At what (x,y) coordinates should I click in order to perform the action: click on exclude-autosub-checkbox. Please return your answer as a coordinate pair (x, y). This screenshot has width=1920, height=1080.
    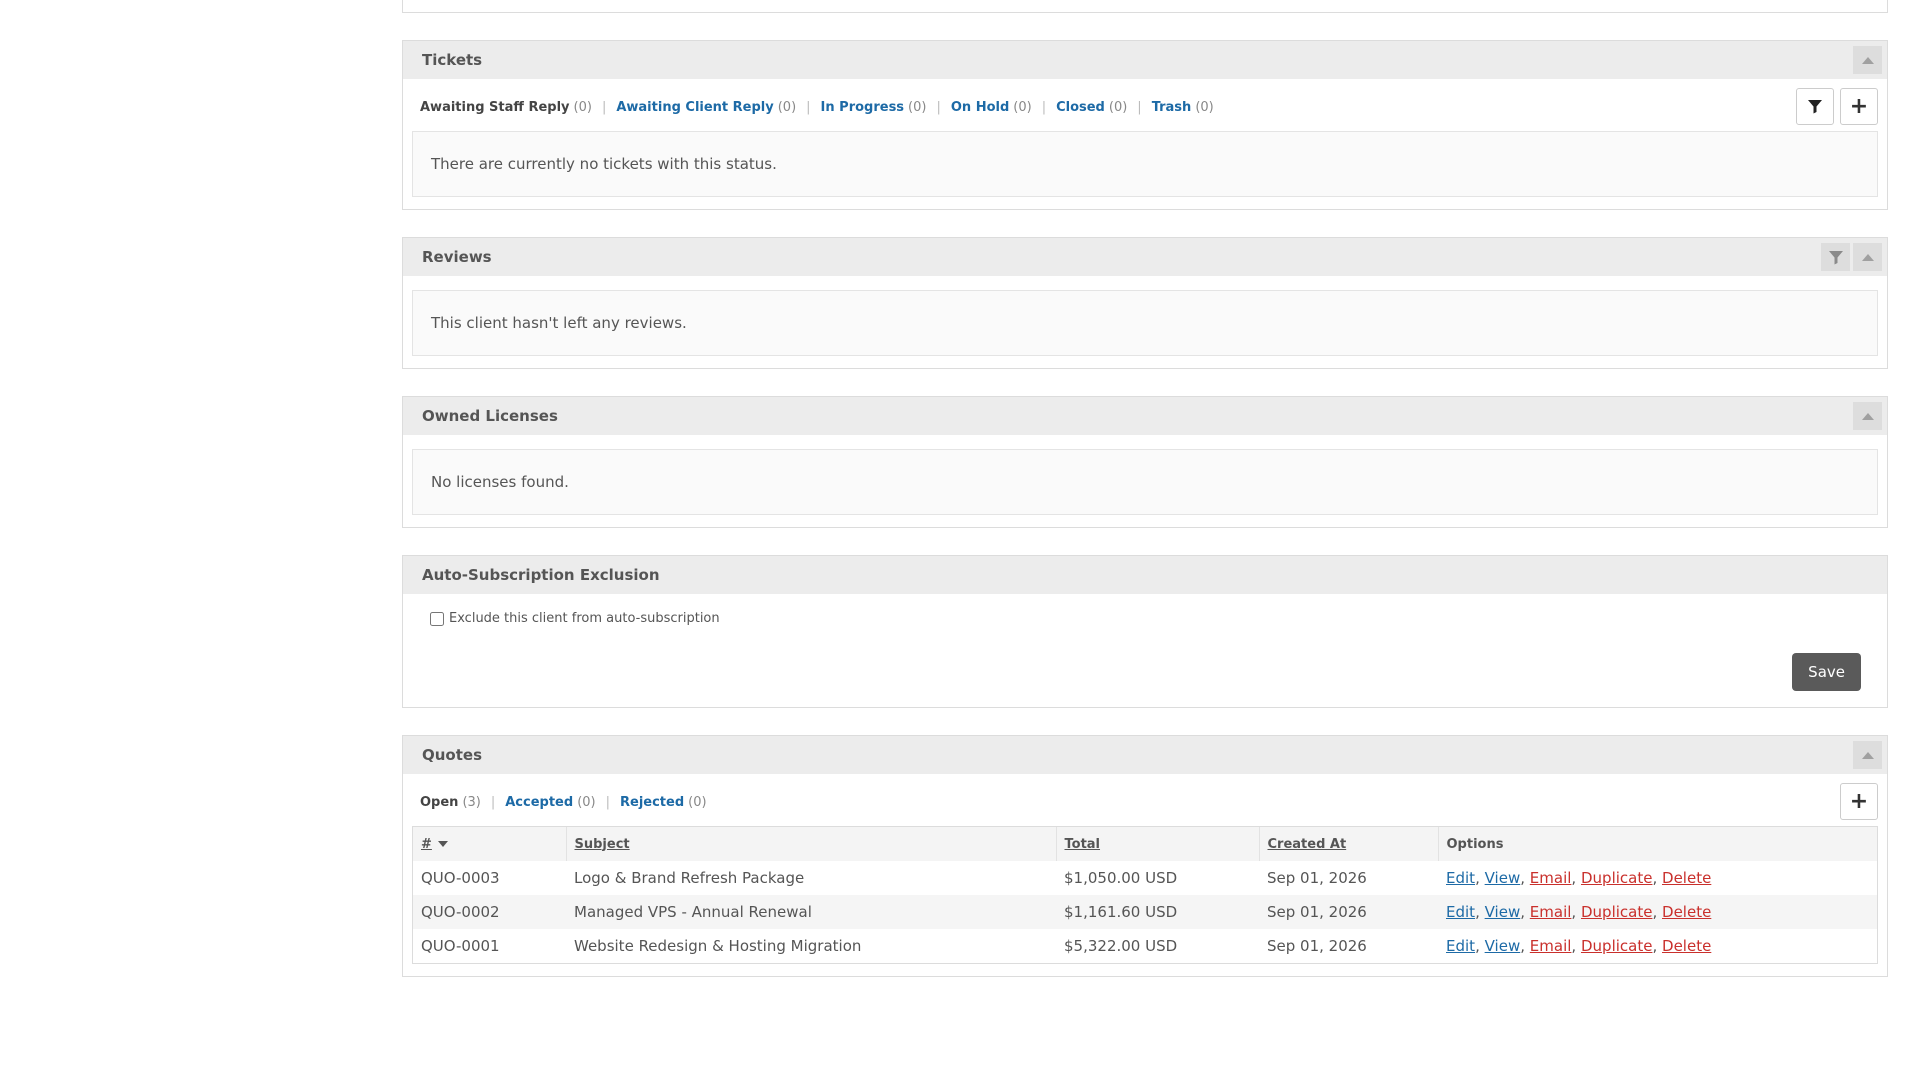
    Looking at the image, I should click on (437, 618).